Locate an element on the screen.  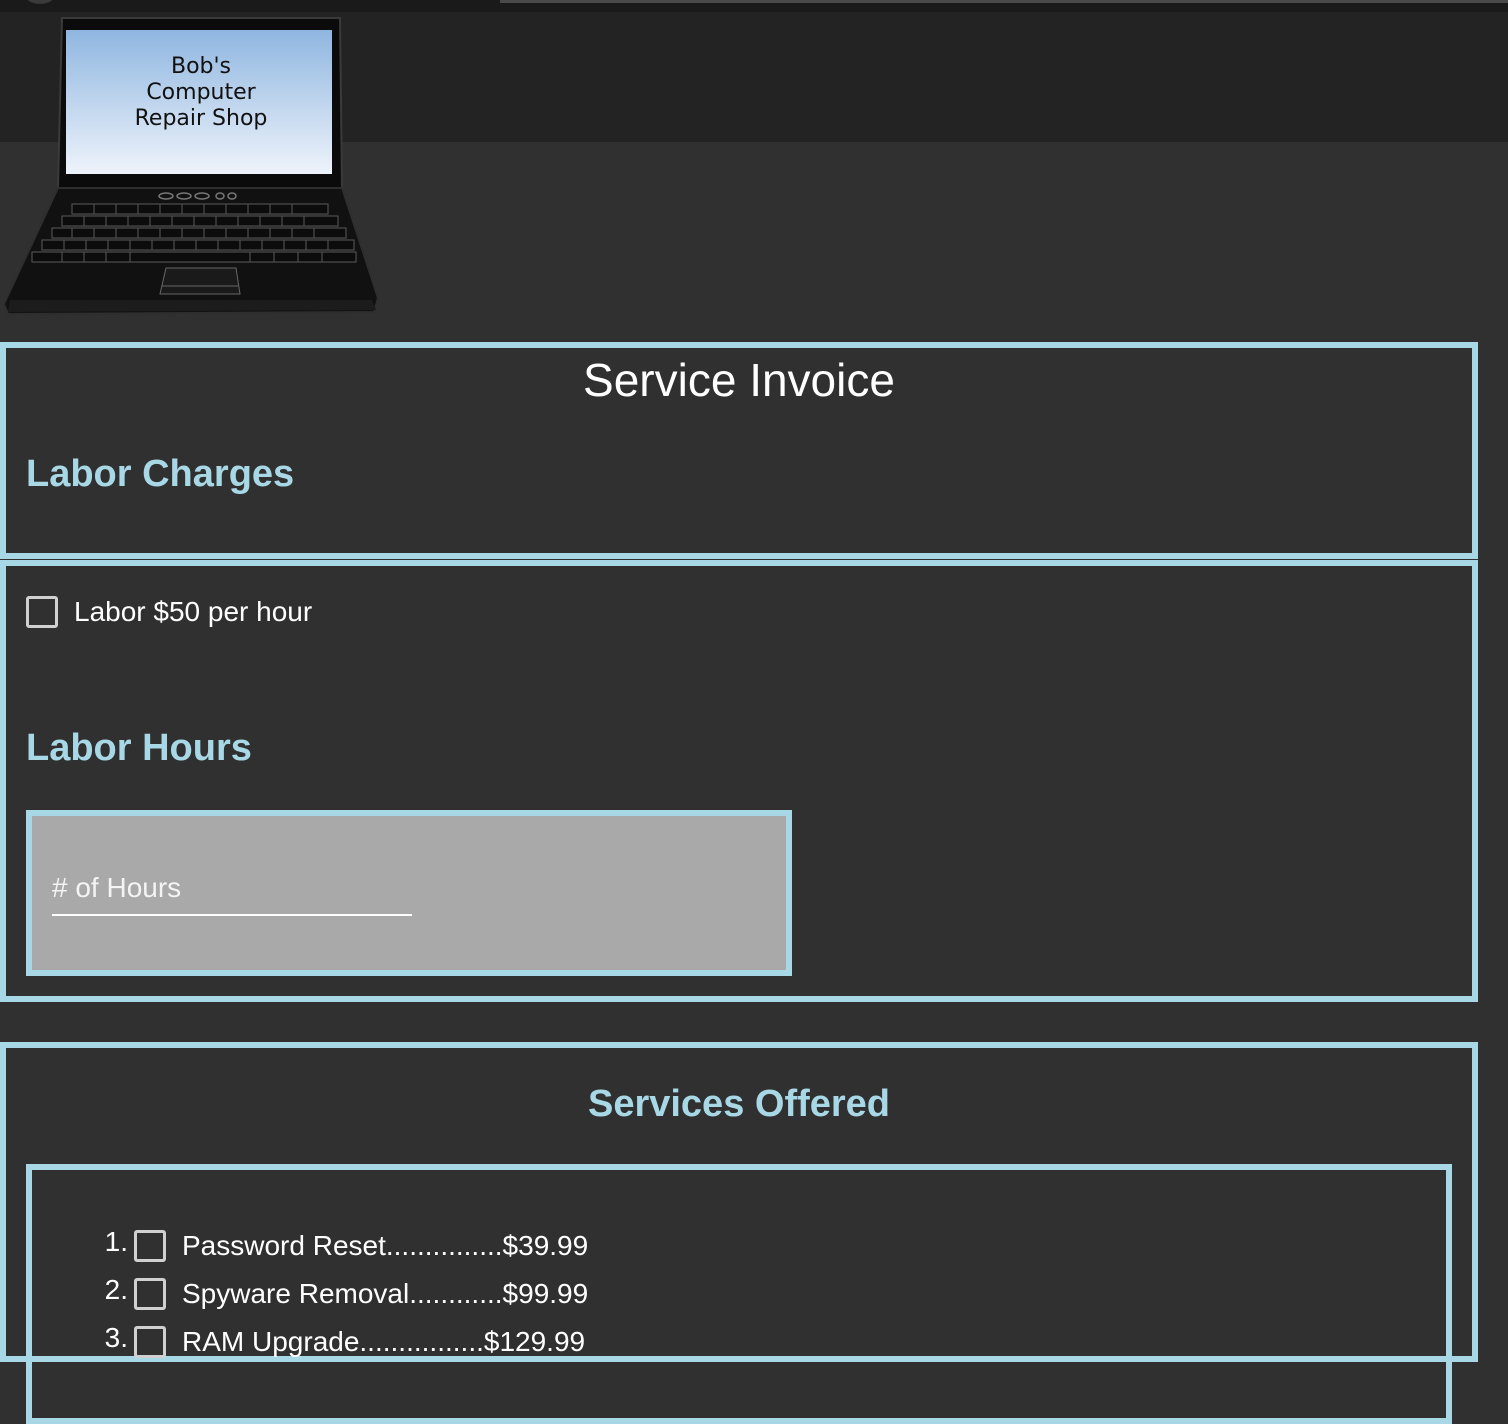
hours-input is located at coordinates (232, 889).